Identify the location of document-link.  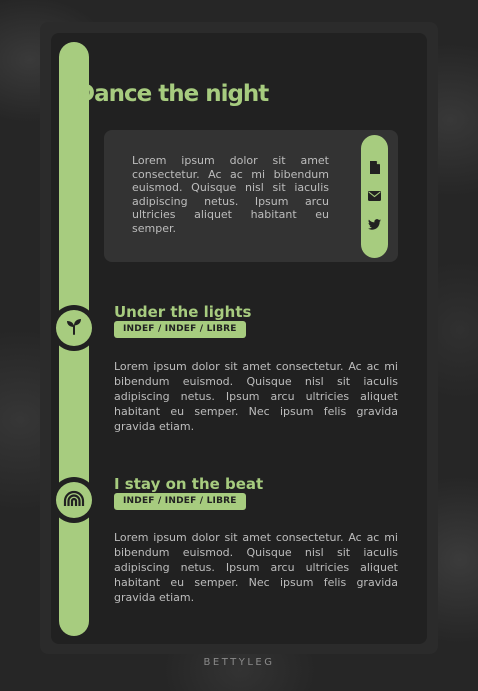
(374, 167).